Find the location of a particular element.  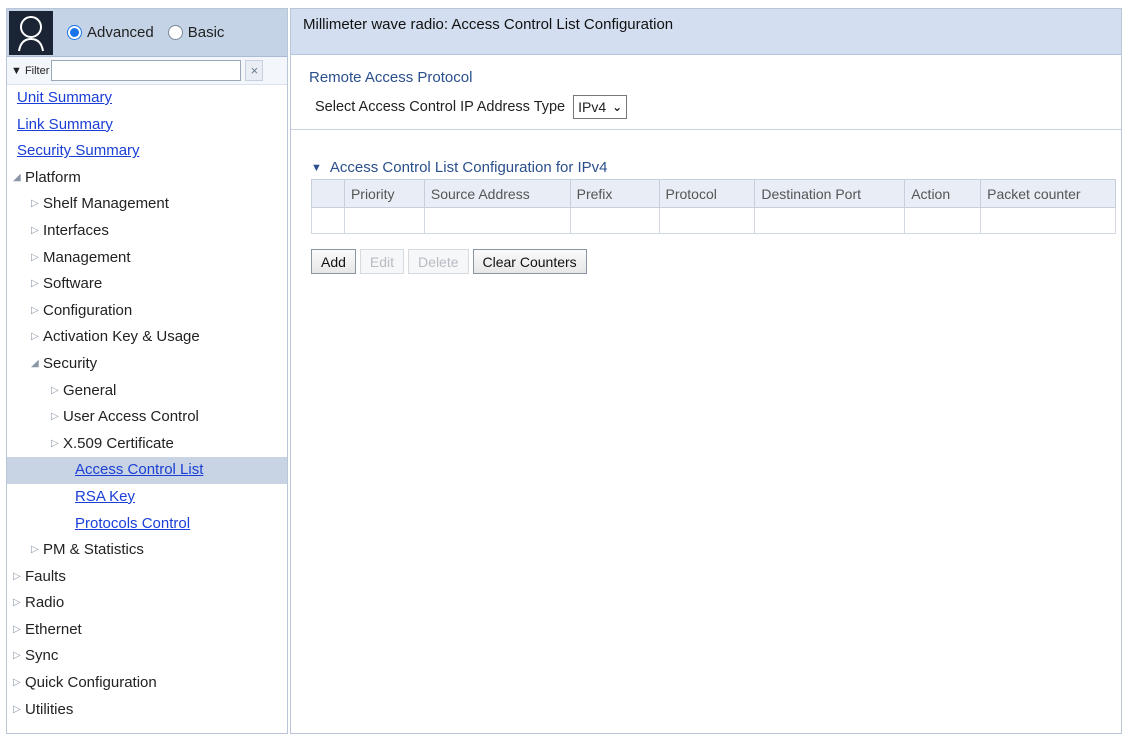

nav-item-label: PM & Statistics is located at coordinates (93, 550).